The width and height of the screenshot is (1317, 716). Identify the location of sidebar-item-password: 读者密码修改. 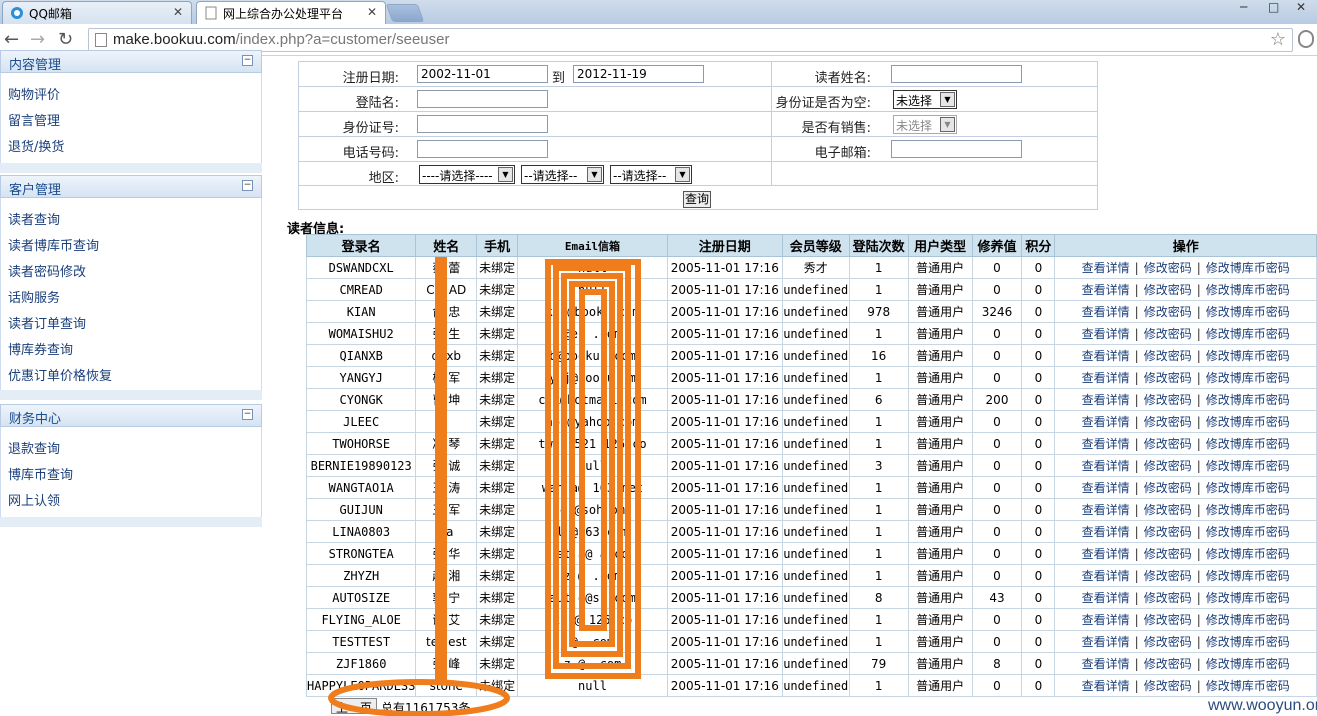
(47, 270).